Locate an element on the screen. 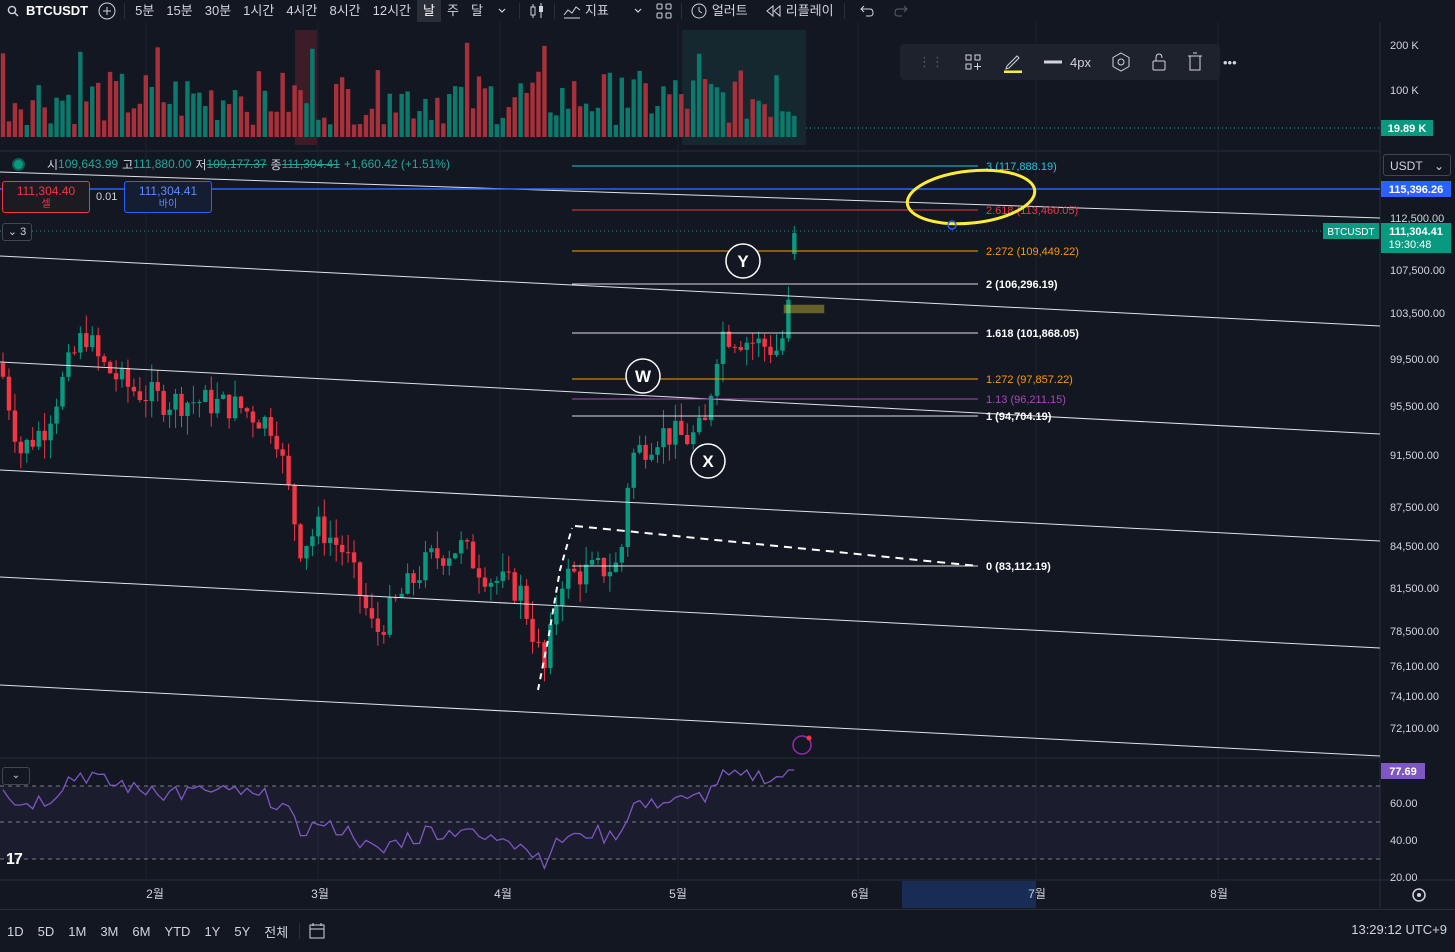  buy-button: 111,304.41 바이 is located at coordinates (168, 197).